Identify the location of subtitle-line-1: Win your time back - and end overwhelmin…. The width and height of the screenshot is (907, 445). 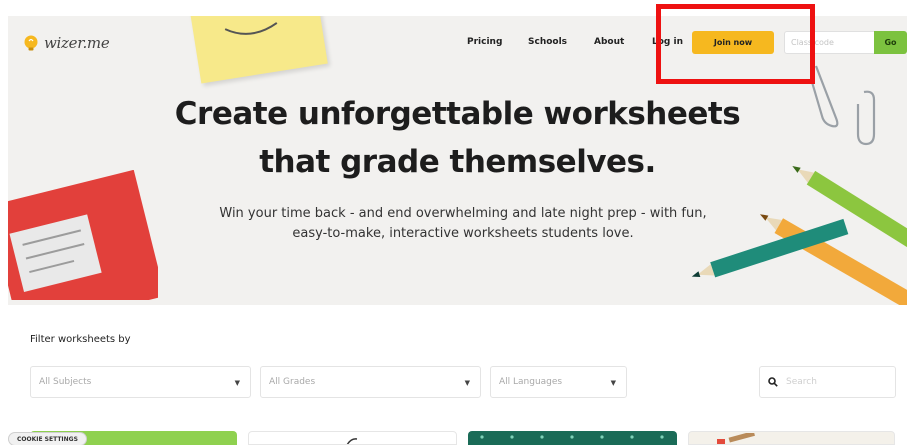
(463, 213).